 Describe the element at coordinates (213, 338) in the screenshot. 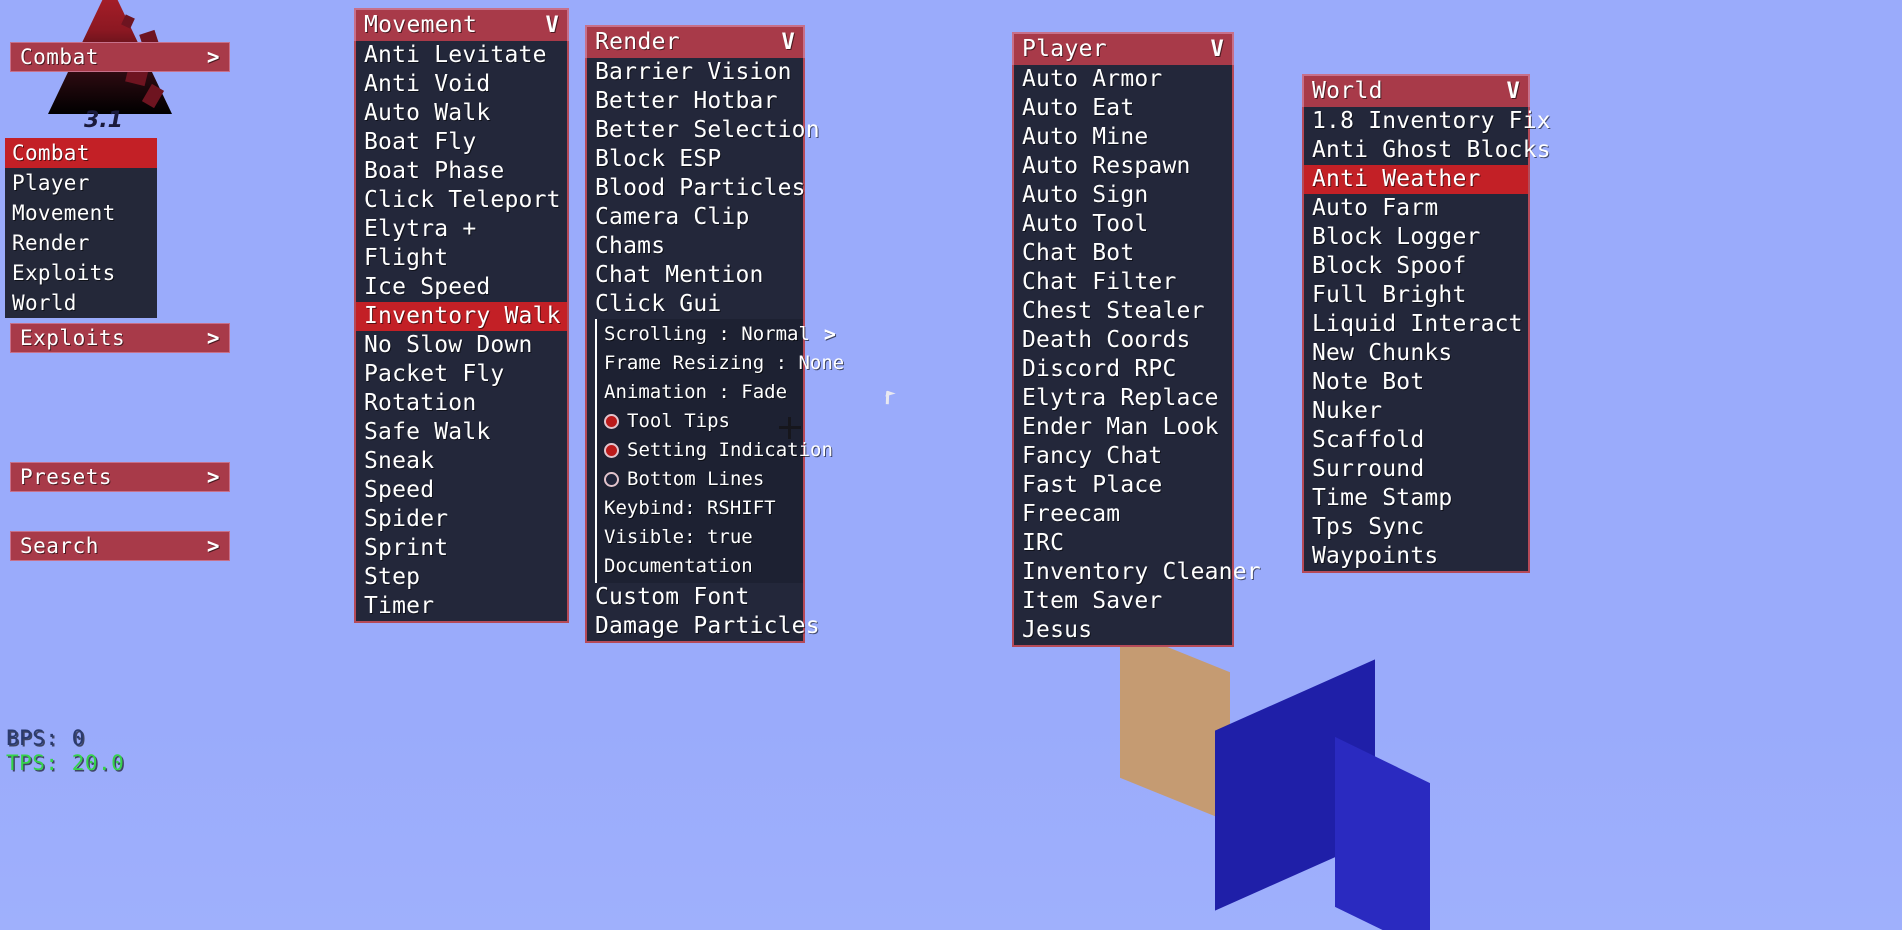

I see `chevron-right-icon: >` at that location.